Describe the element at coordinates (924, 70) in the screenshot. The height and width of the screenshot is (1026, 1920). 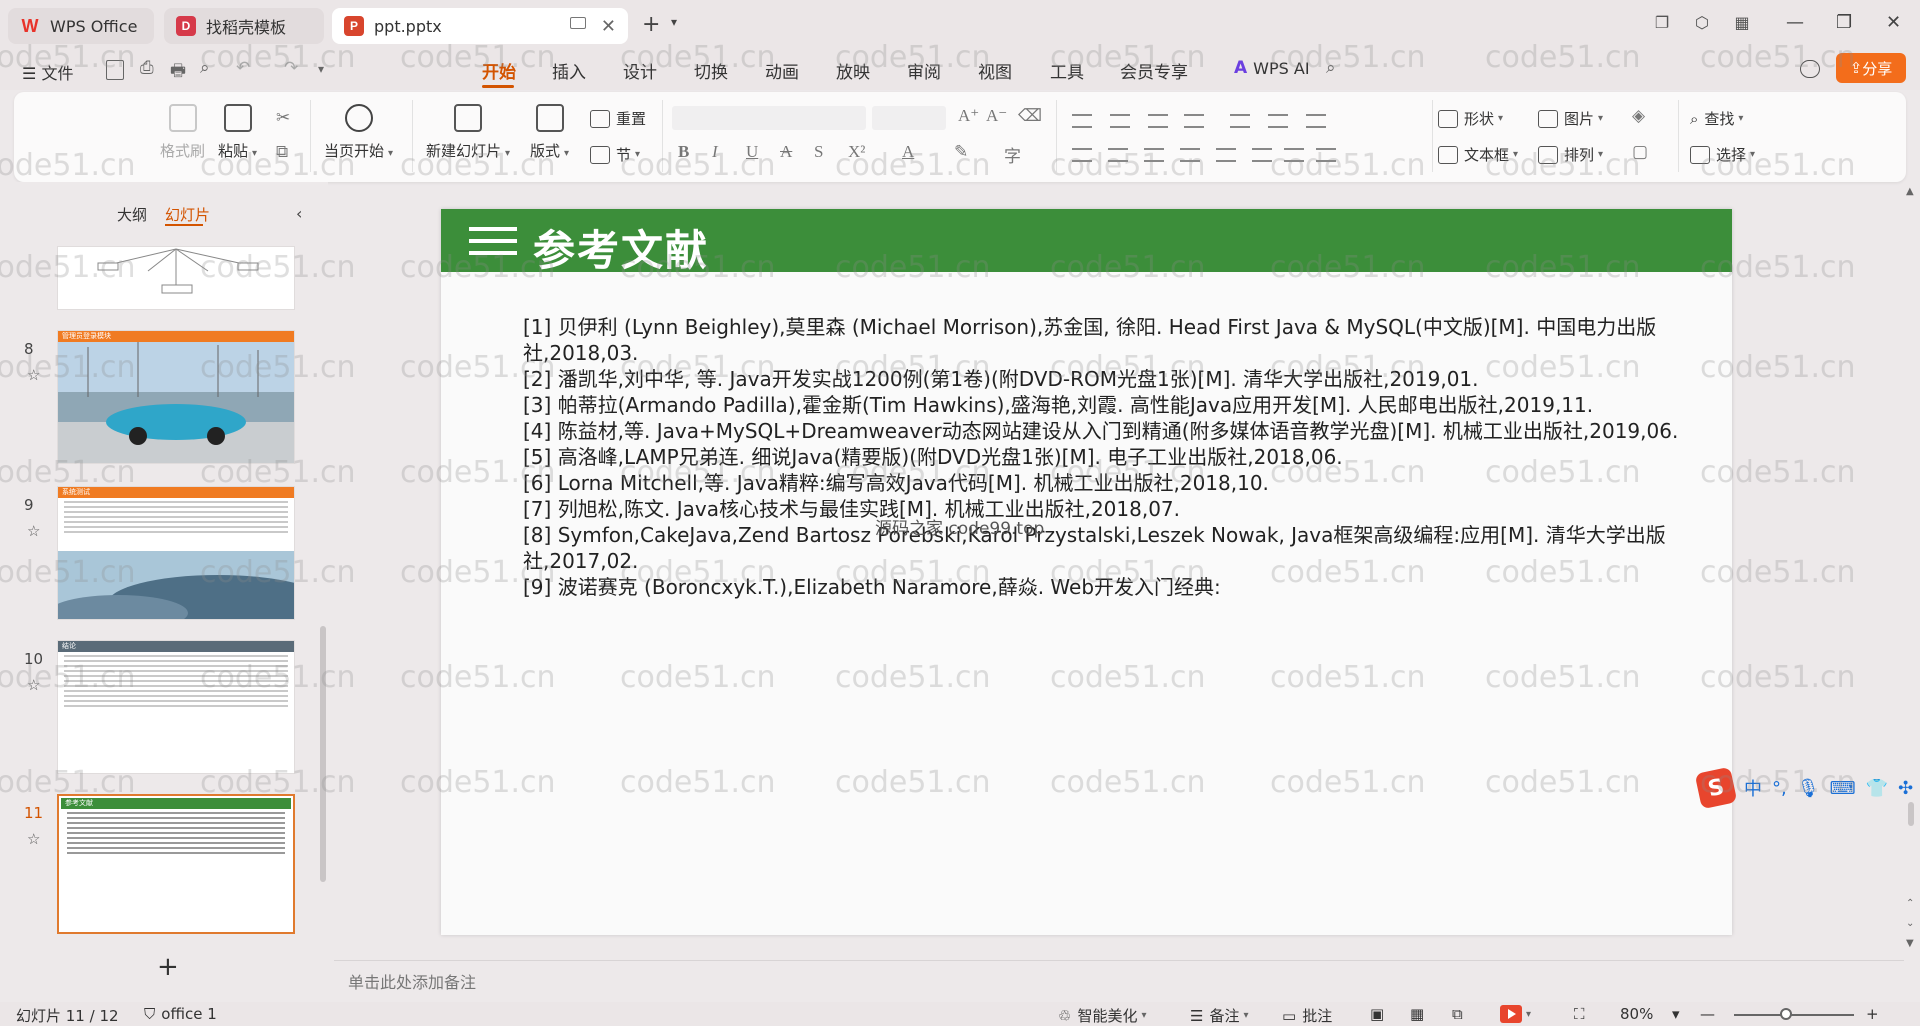
I see `tab-review: 审阅` at that location.